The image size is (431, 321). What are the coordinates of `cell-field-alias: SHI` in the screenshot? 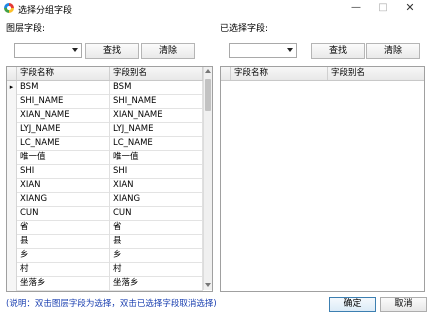 It's located at (156, 172).